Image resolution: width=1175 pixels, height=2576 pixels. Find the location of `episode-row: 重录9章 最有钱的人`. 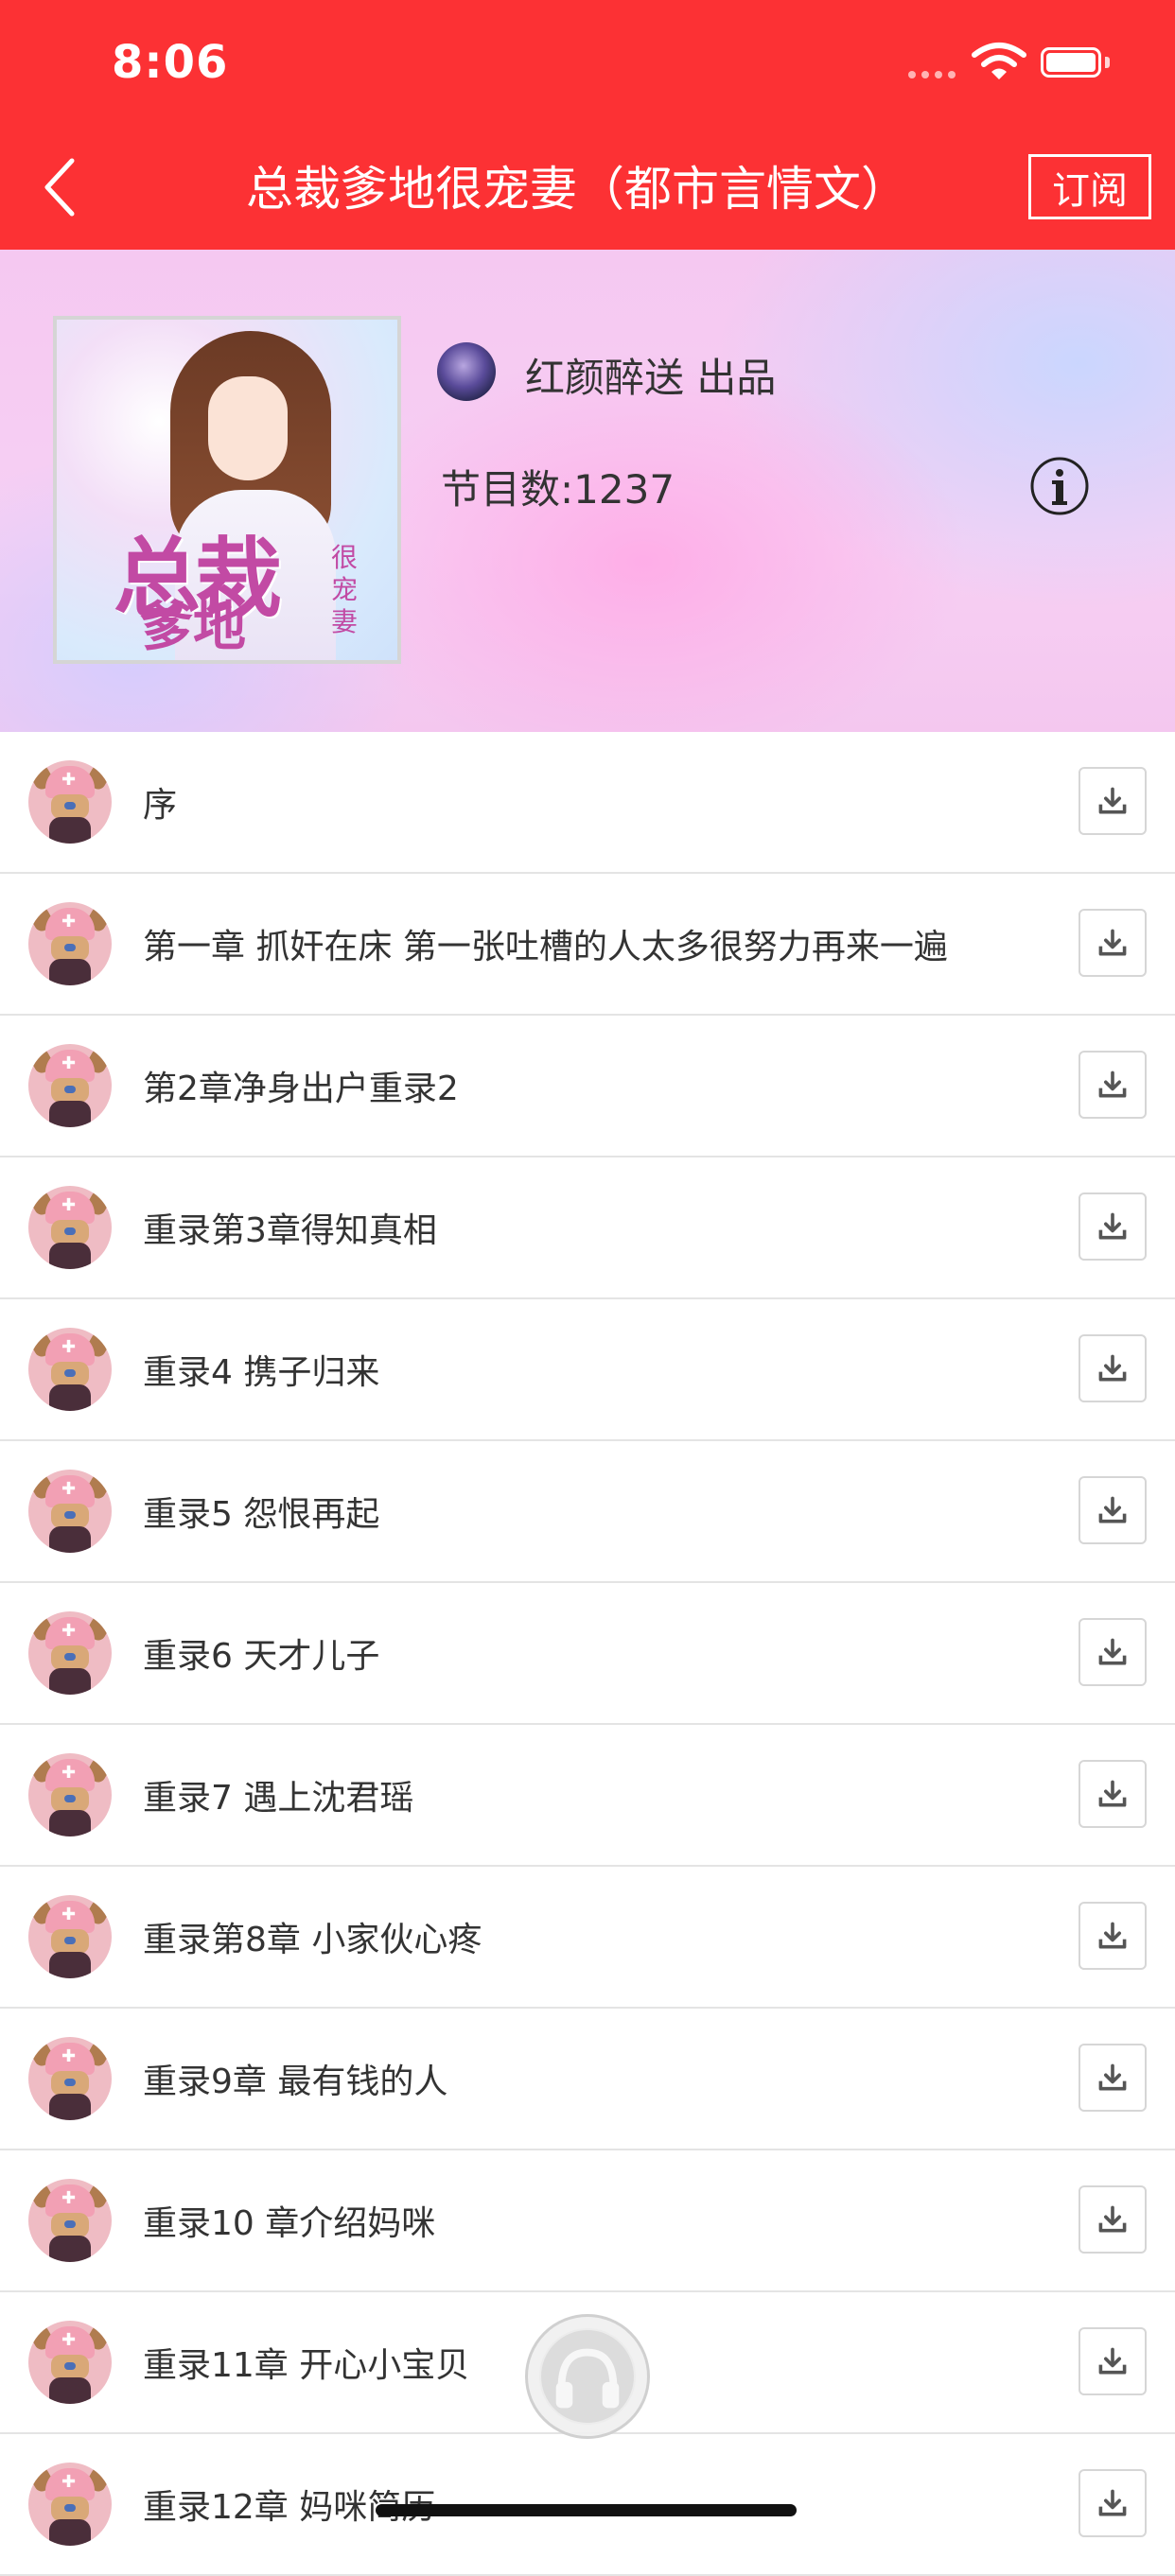

episode-row: 重录9章 最有钱的人 is located at coordinates (587, 2079).